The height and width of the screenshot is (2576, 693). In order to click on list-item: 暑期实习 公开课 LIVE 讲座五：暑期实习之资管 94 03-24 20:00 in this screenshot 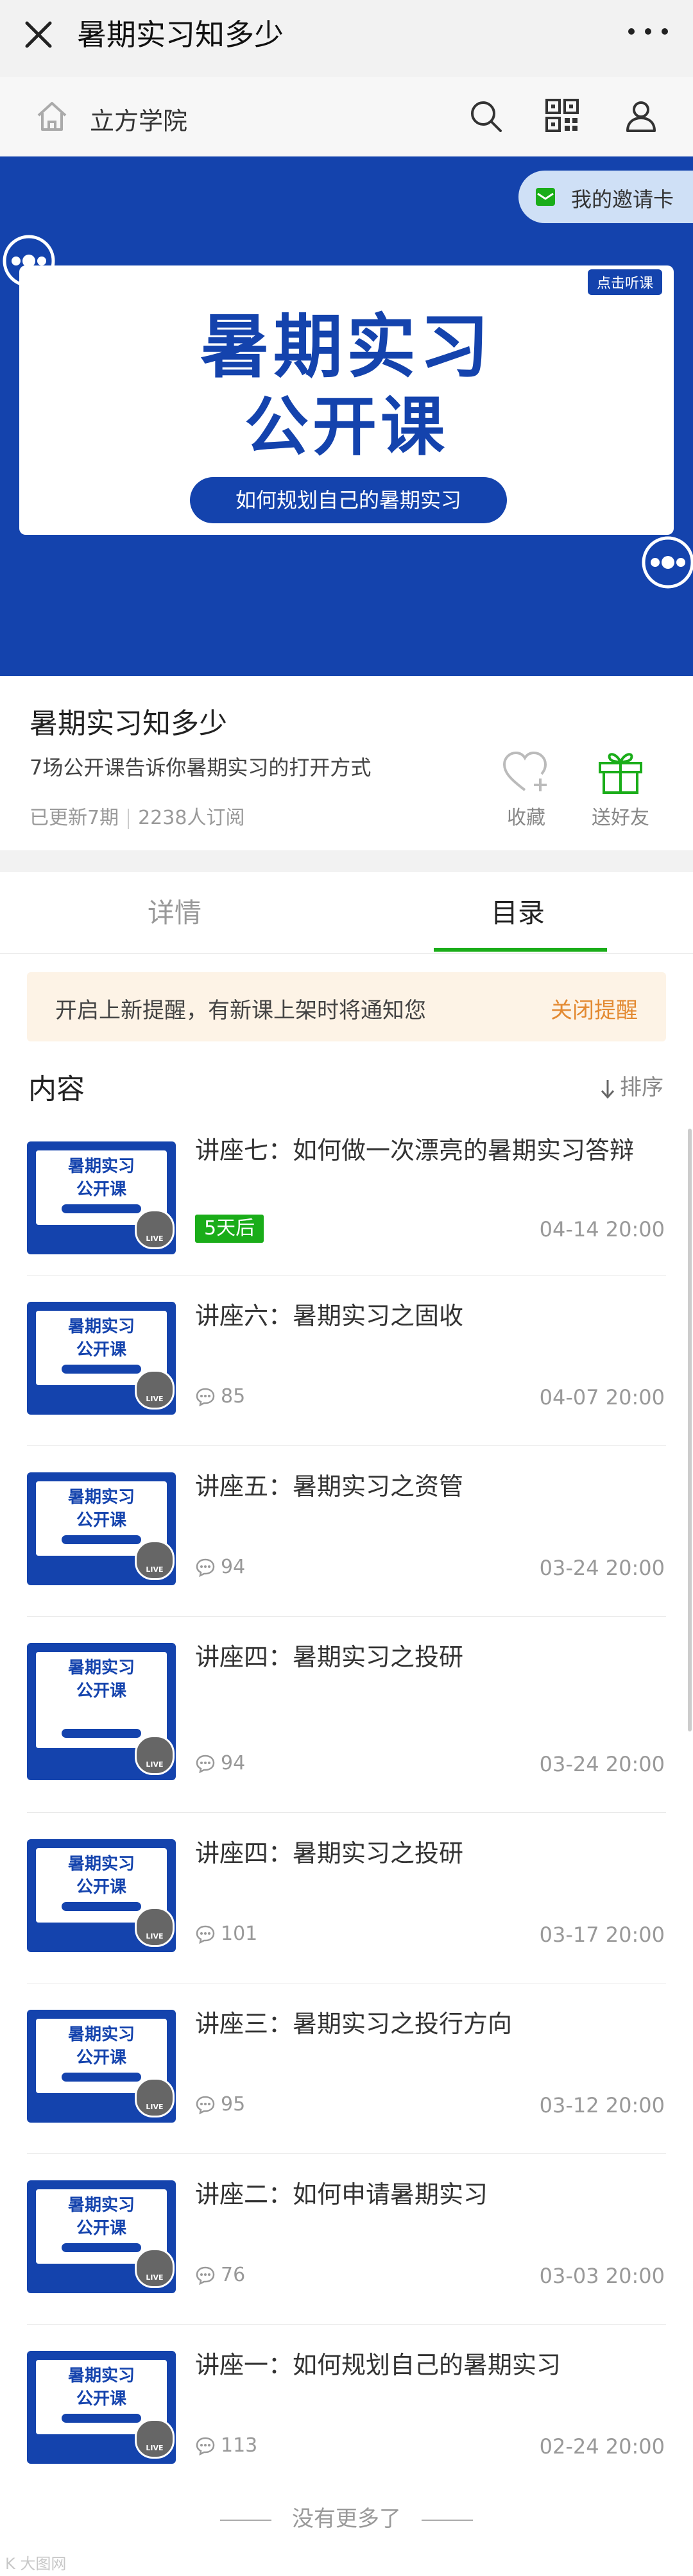, I will do `click(346, 1531)`.